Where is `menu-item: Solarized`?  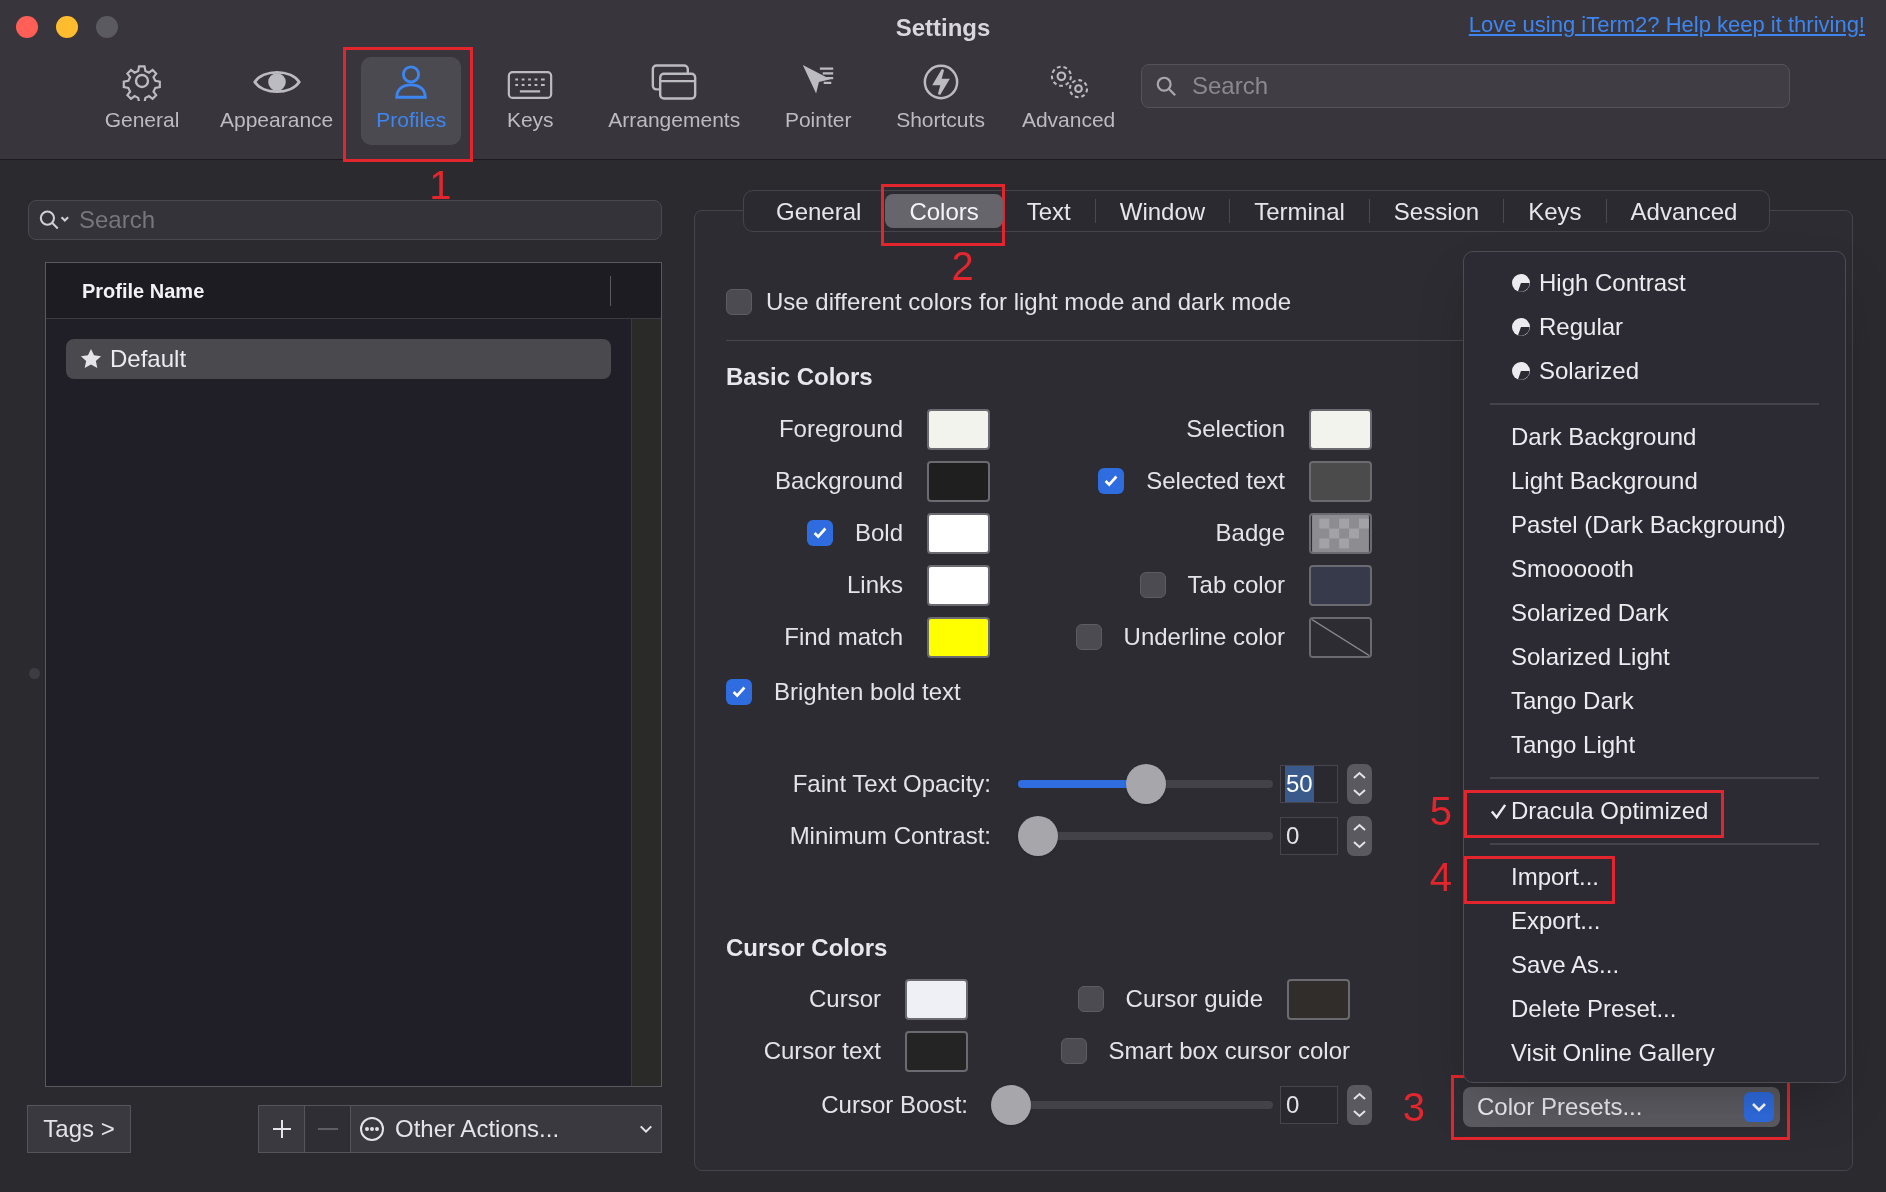
menu-item: Solarized is located at coordinates (1564, 371).